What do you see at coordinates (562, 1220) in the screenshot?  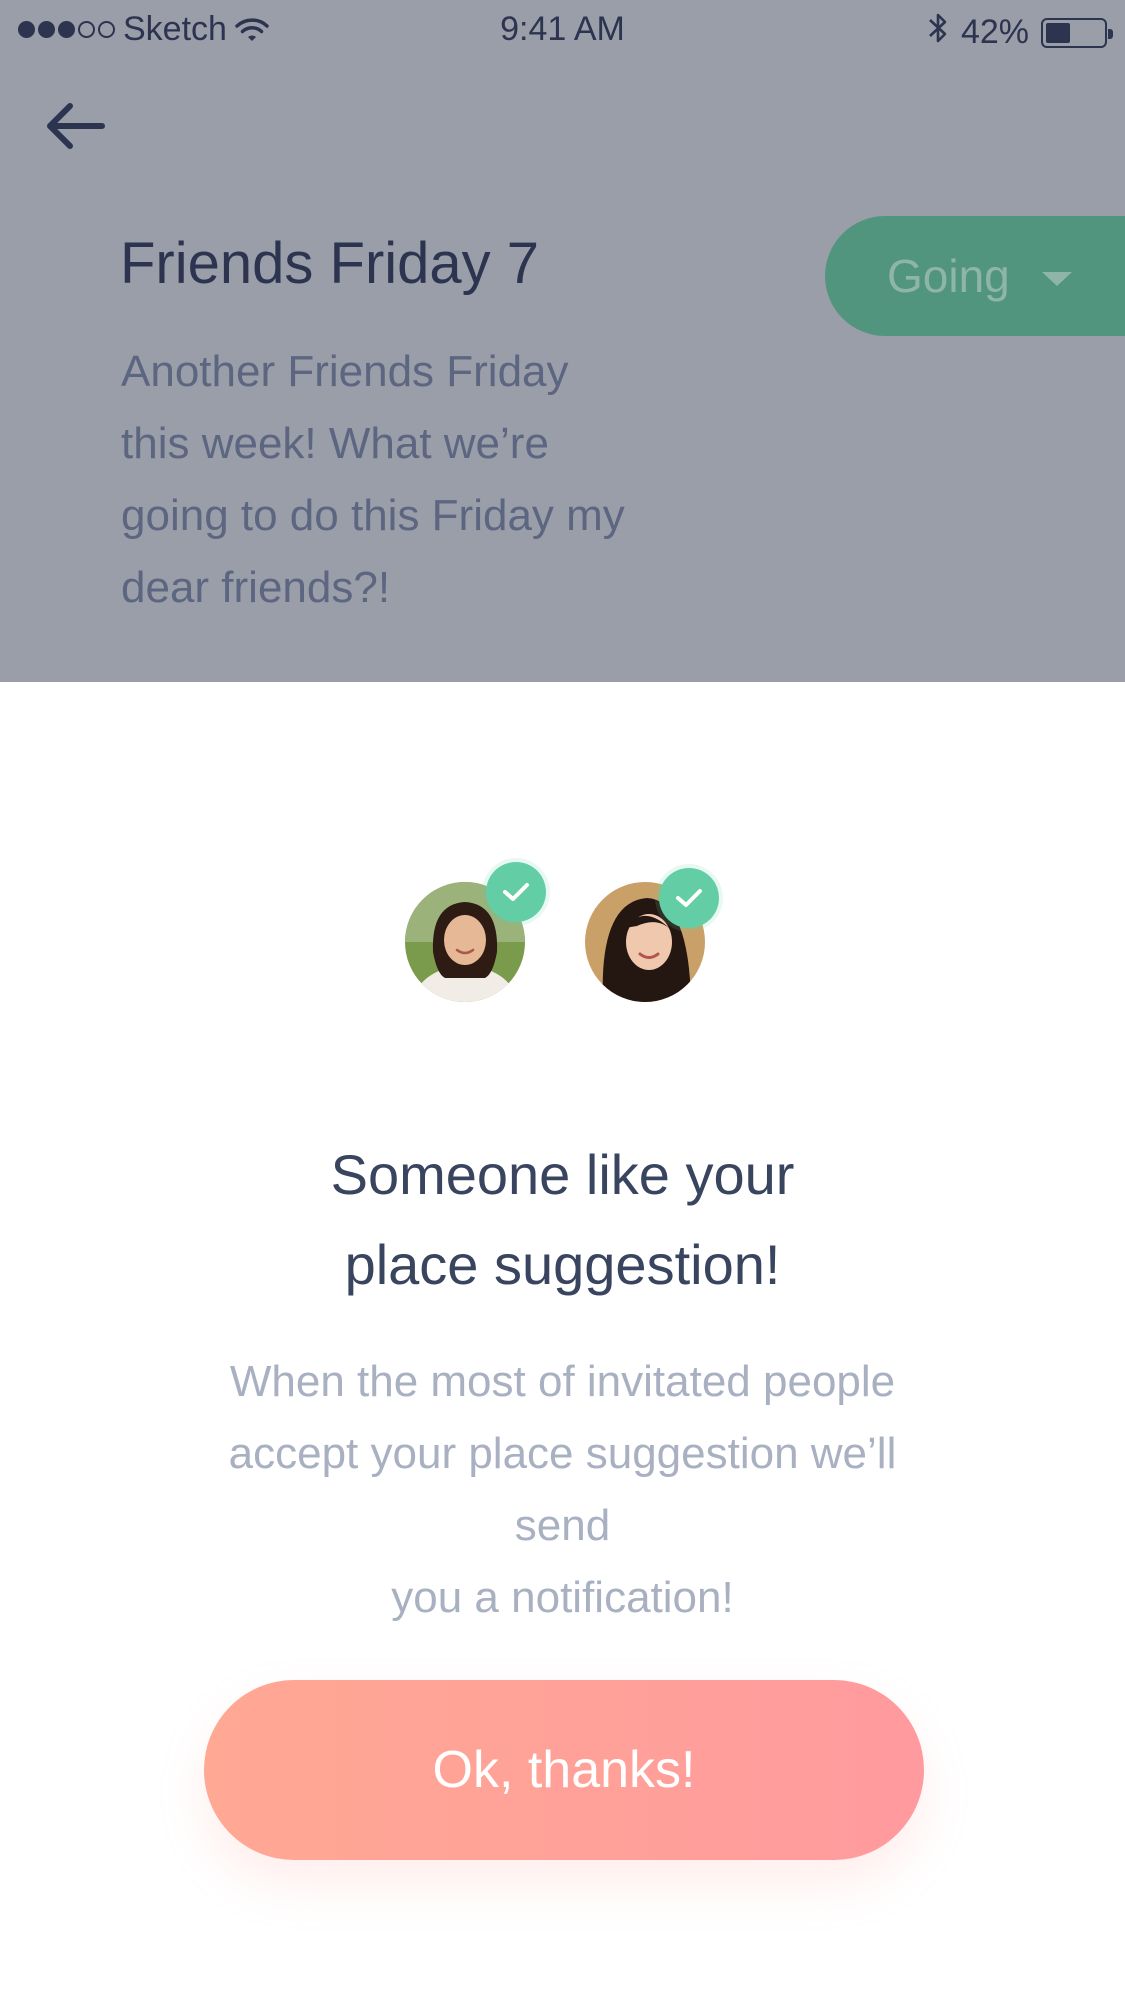 I see `modal-title: Someone like your place suggestion!` at bounding box center [562, 1220].